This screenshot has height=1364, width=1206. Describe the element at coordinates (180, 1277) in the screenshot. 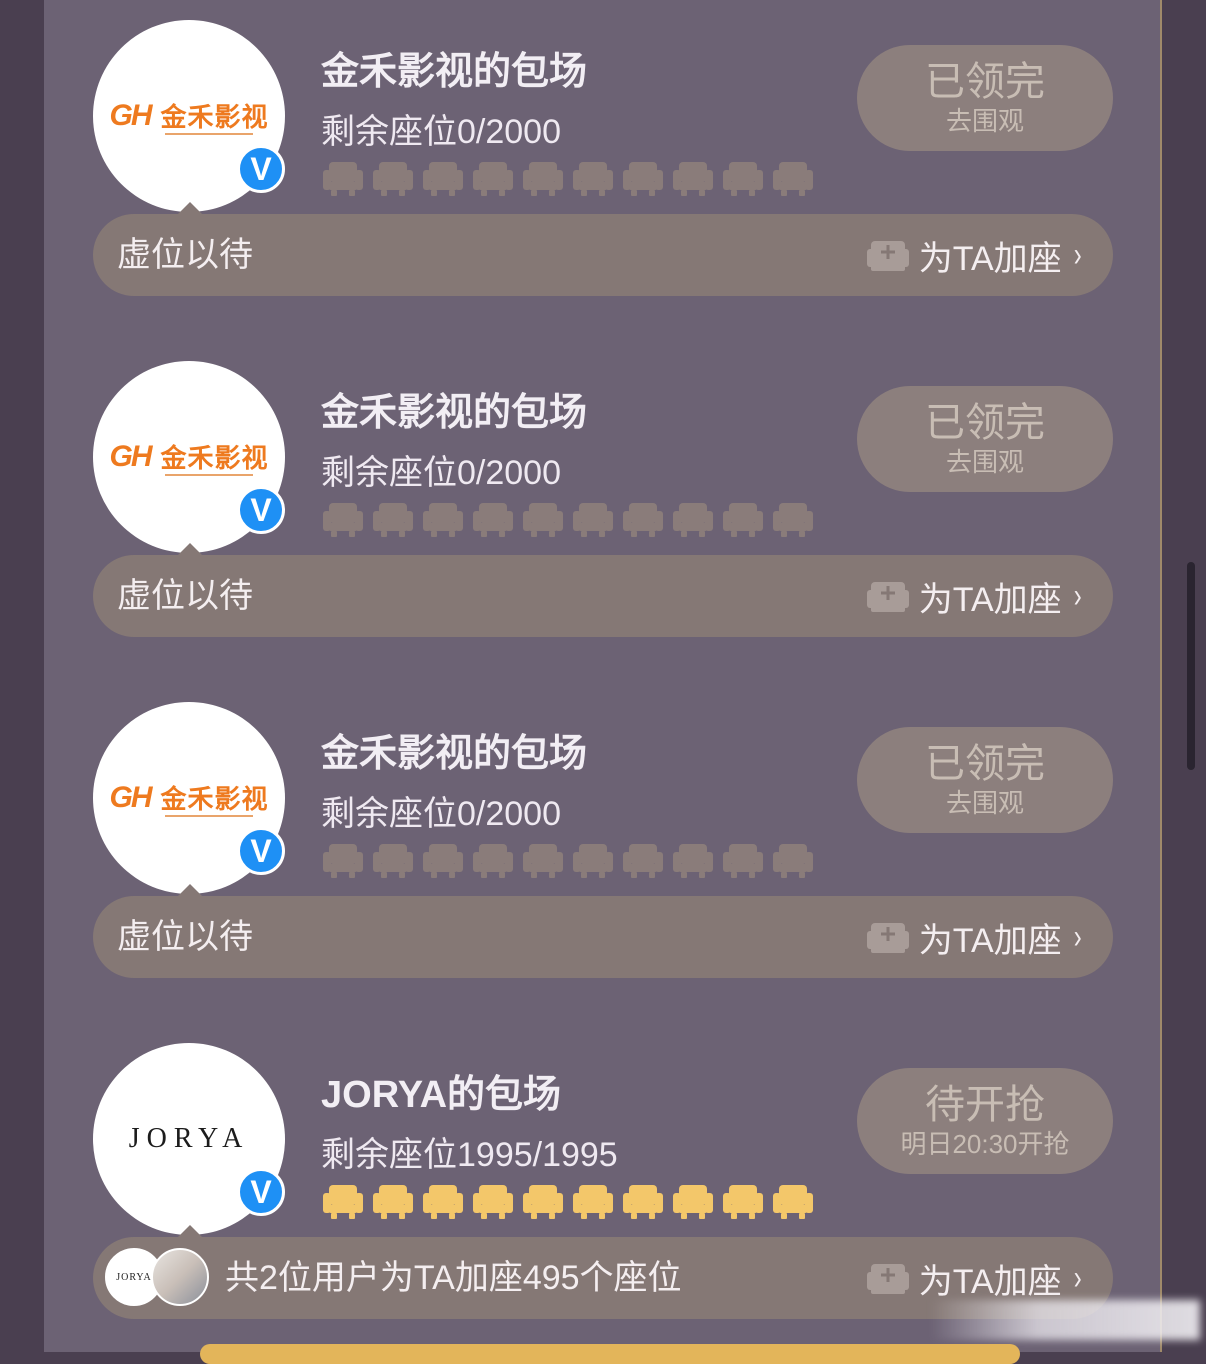

I see `contributor-avatar` at that location.